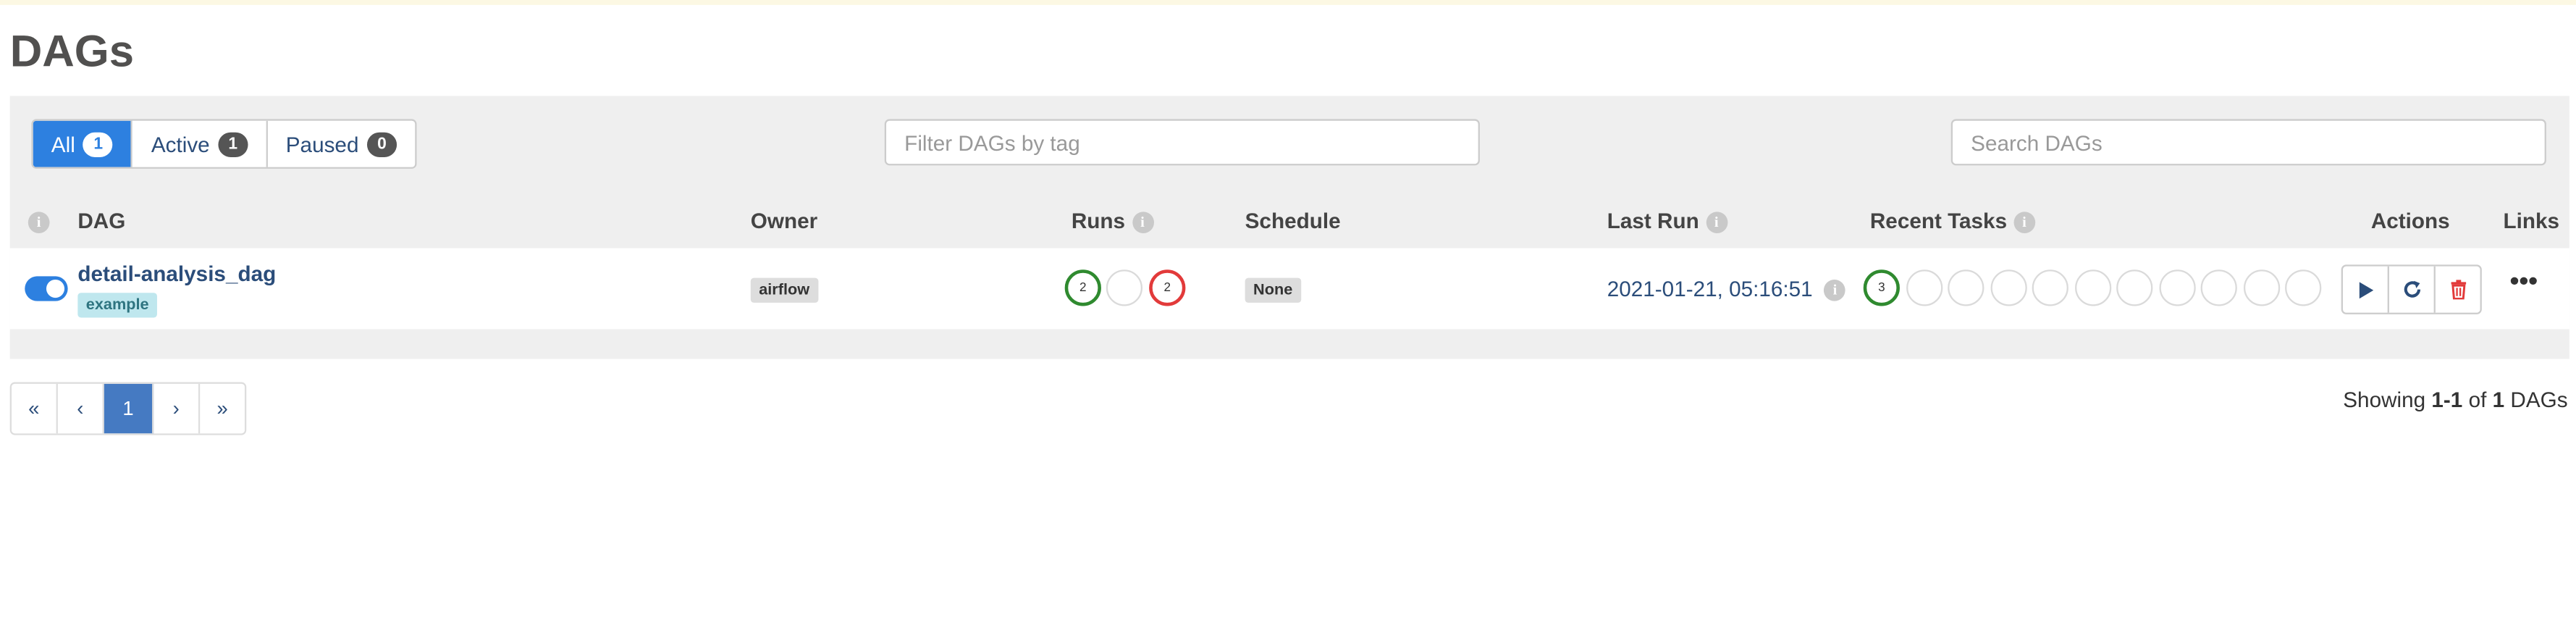 This screenshot has width=2576, height=636. I want to click on trash-icon, so click(2457, 290).